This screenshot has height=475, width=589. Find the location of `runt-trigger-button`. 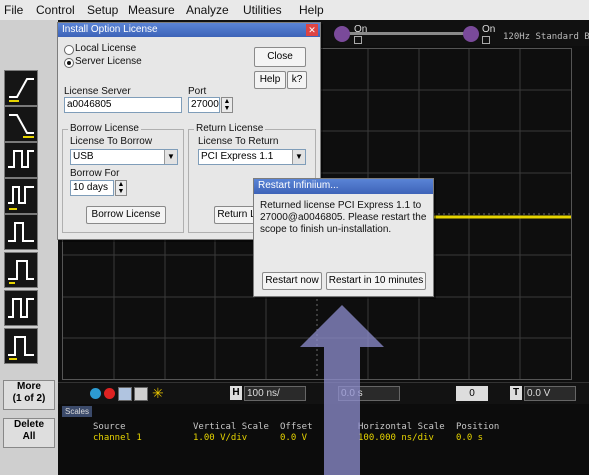

runt-trigger-button is located at coordinates (21, 232).